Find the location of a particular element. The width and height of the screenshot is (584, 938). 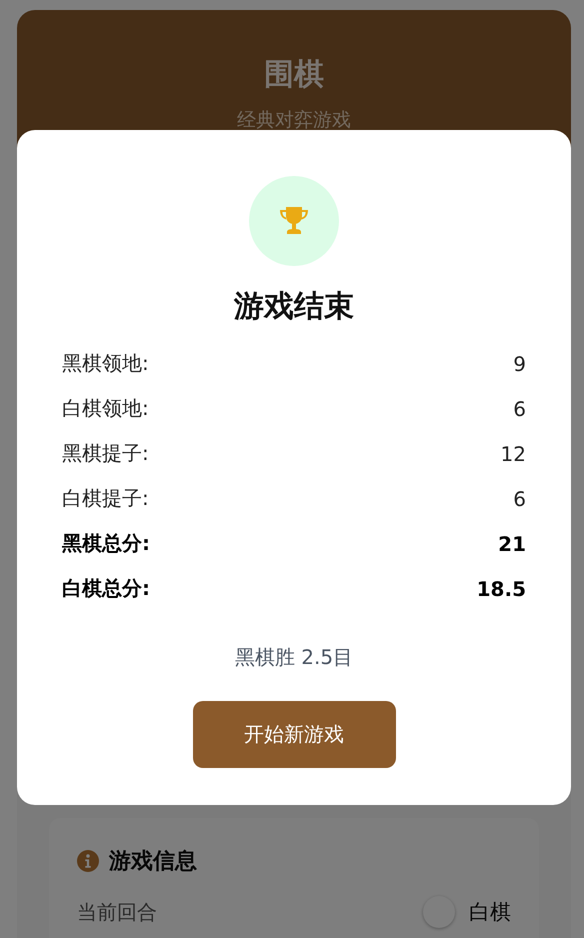

info-icon is located at coordinates (88, 861).